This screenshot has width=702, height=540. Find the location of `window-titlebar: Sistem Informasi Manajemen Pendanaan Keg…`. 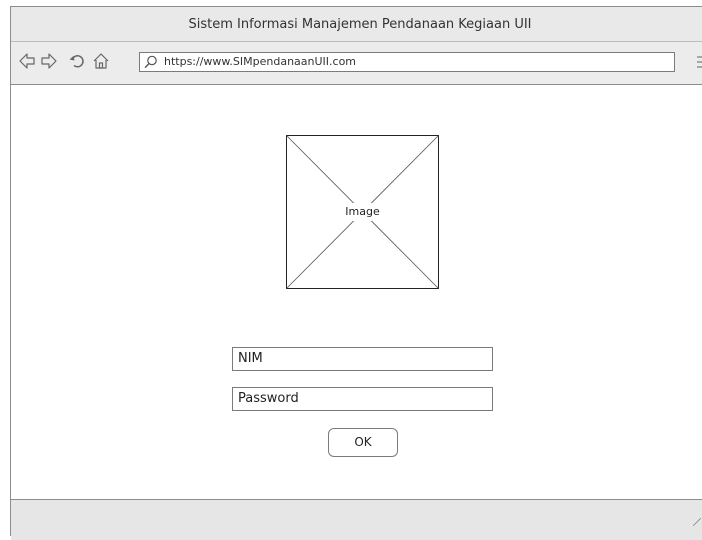

window-titlebar: Sistem Informasi Manajemen Pendanaan Keg… is located at coordinates (356, 24).